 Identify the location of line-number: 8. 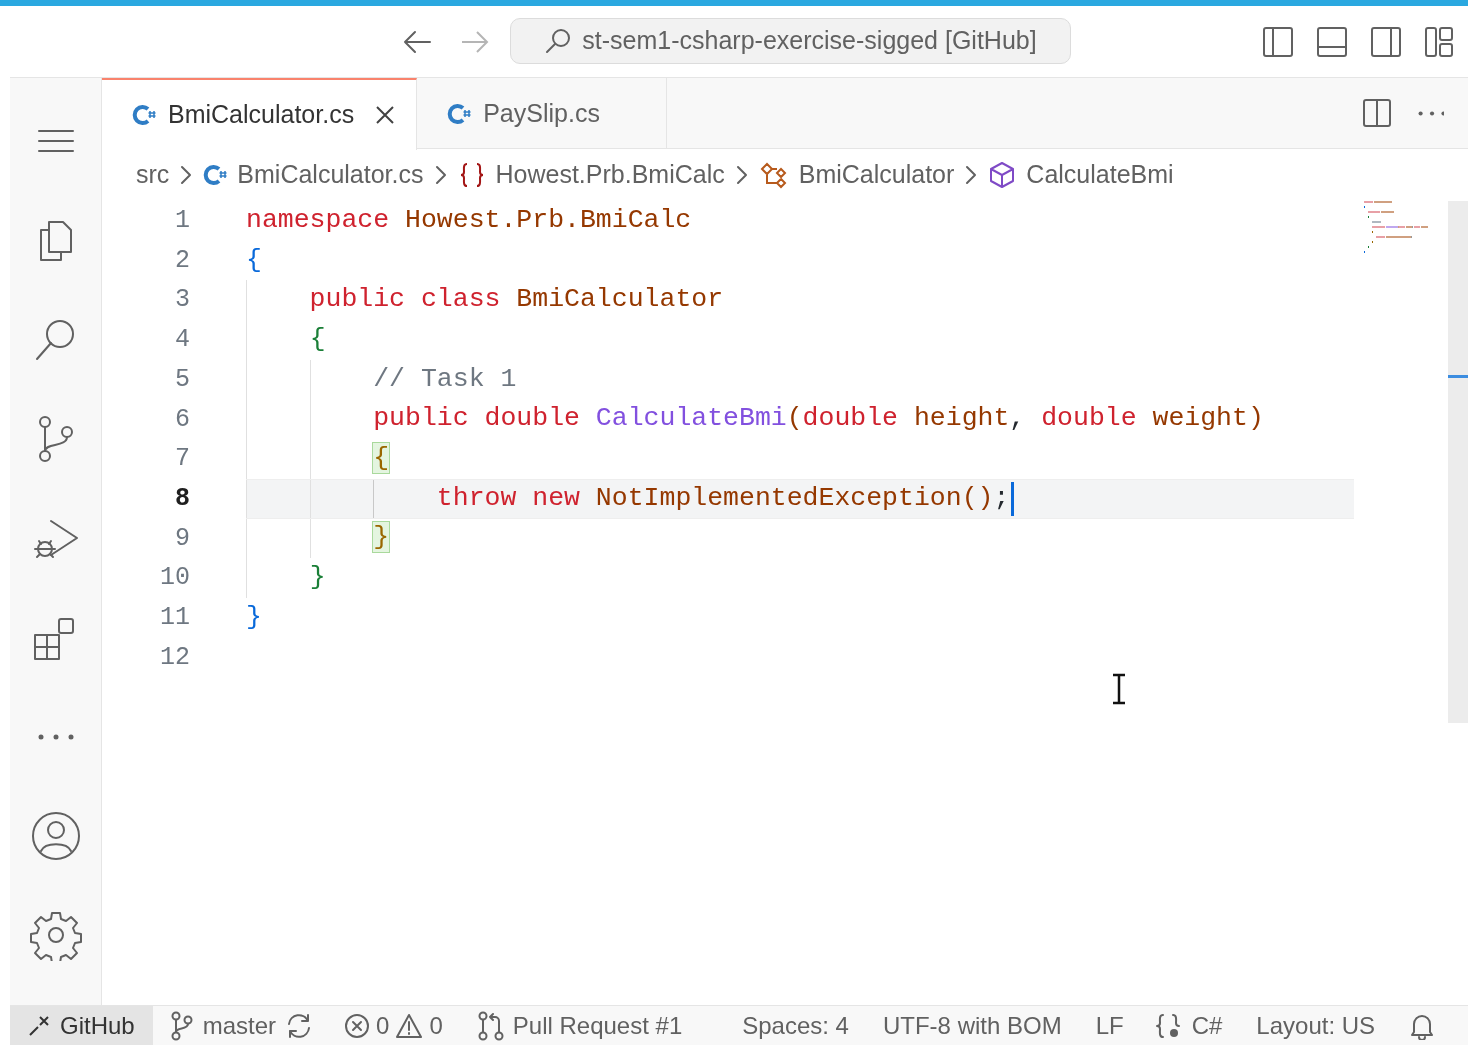
(182, 498).